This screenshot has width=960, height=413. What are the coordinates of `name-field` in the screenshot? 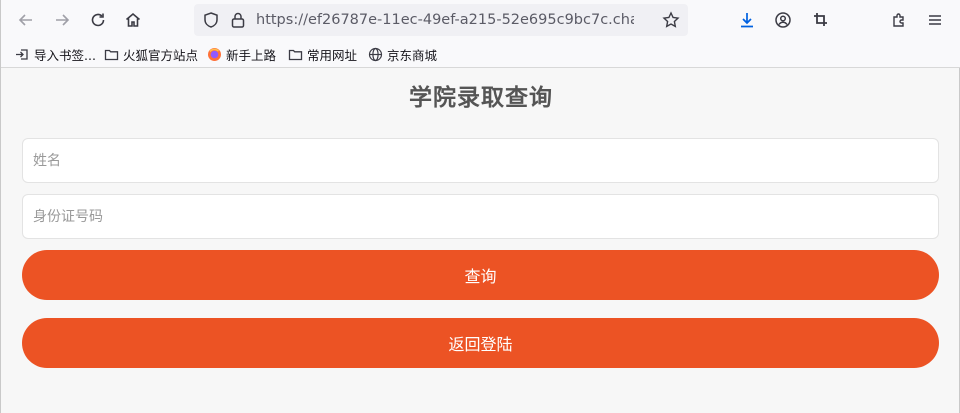 It's located at (480, 160).